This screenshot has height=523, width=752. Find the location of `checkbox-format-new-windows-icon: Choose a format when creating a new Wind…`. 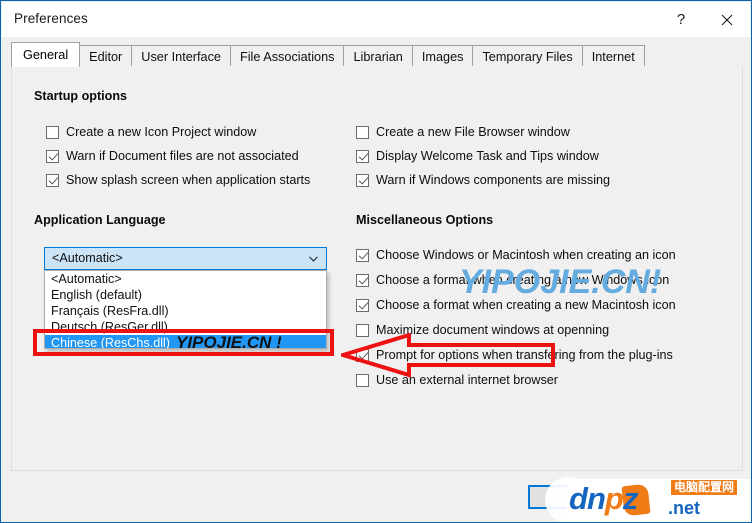

checkbox-format-new-windows-icon: Choose a format when creating a new Wind… is located at coordinates (512, 280).